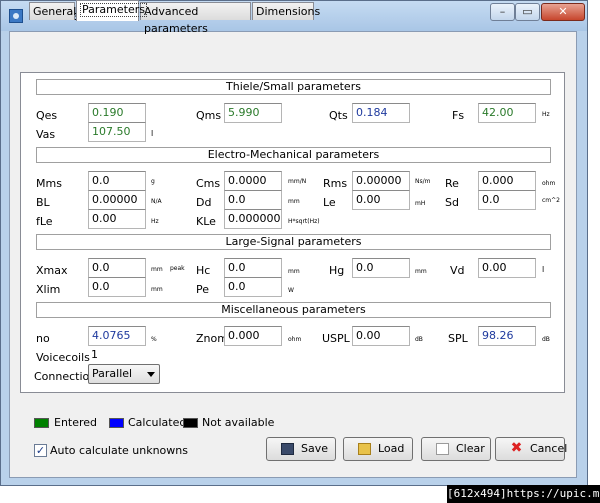 The height and width of the screenshot is (503, 600). Describe the element at coordinates (336, 338) in the screenshot. I see `uspl-label: USPL` at that location.